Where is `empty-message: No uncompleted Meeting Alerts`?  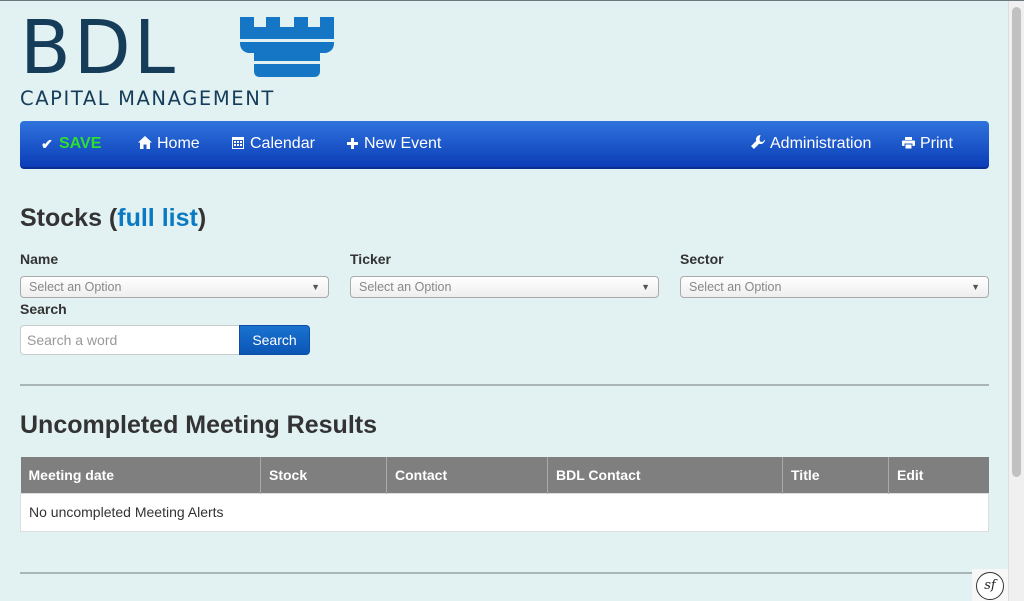
empty-message: No uncompleted Meeting Alerts is located at coordinates (504, 512).